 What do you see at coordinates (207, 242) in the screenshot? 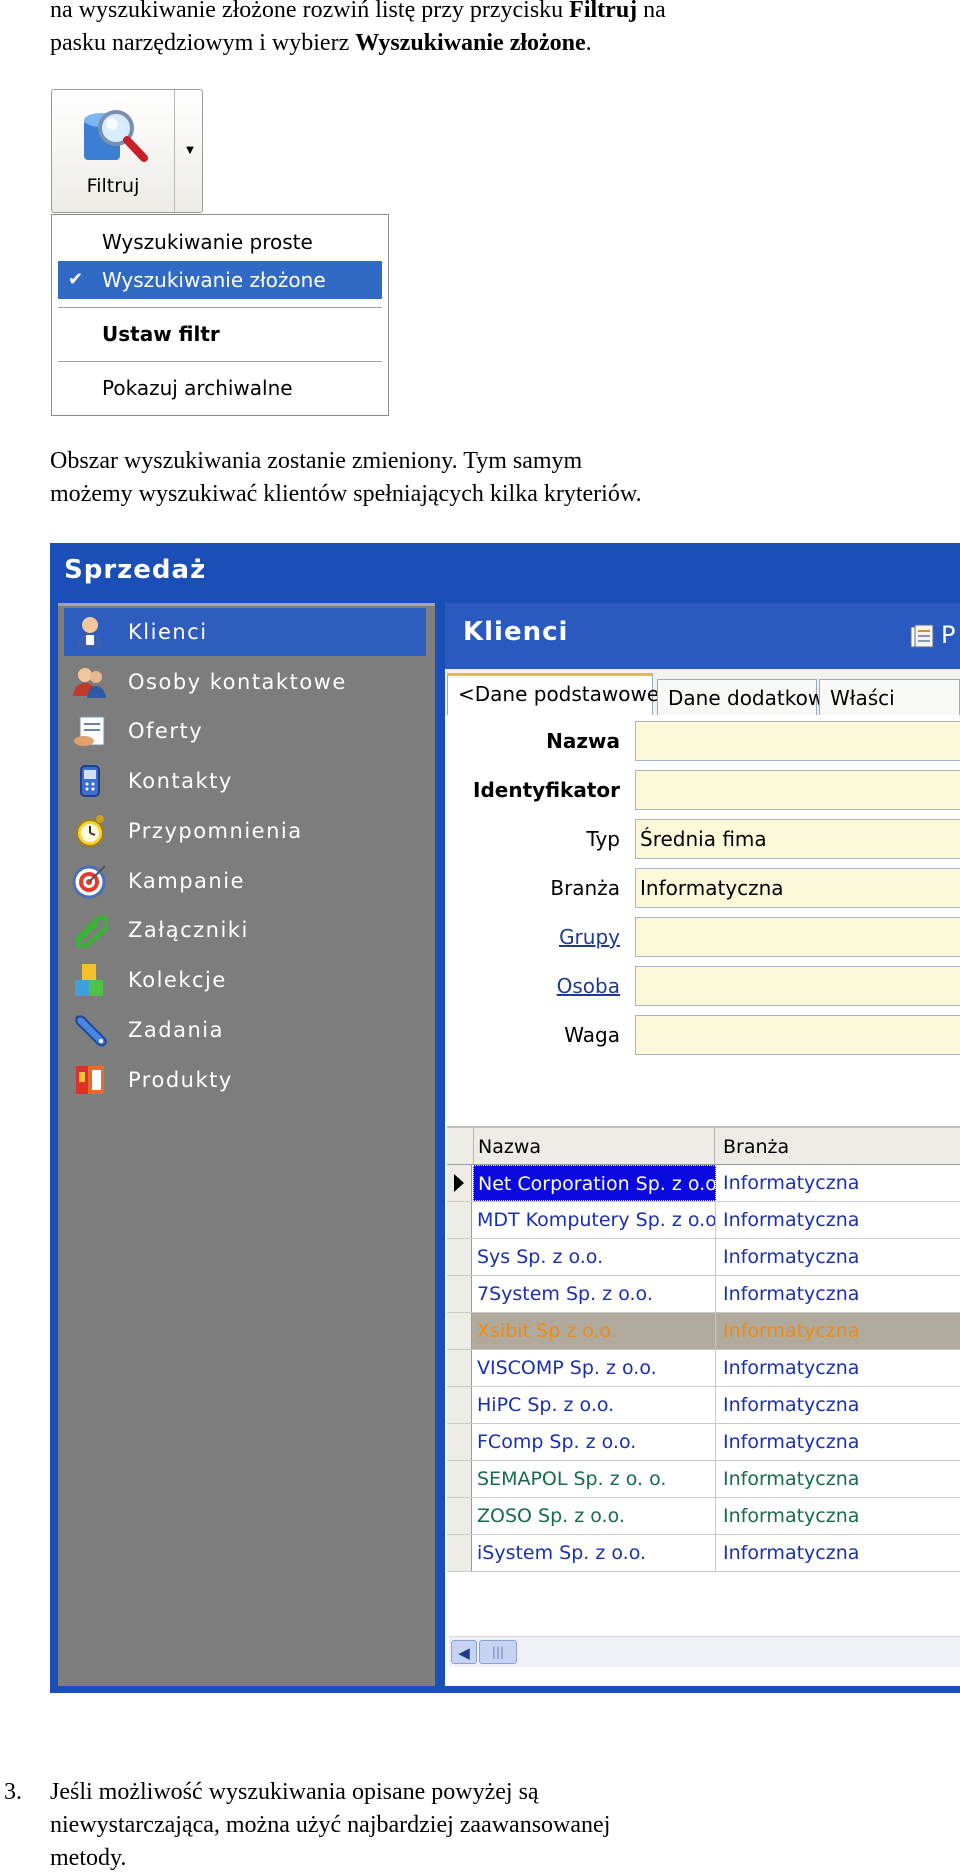
I see `menu-item-label: Wyszukiwanie proste` at bounding box center [207, 242].